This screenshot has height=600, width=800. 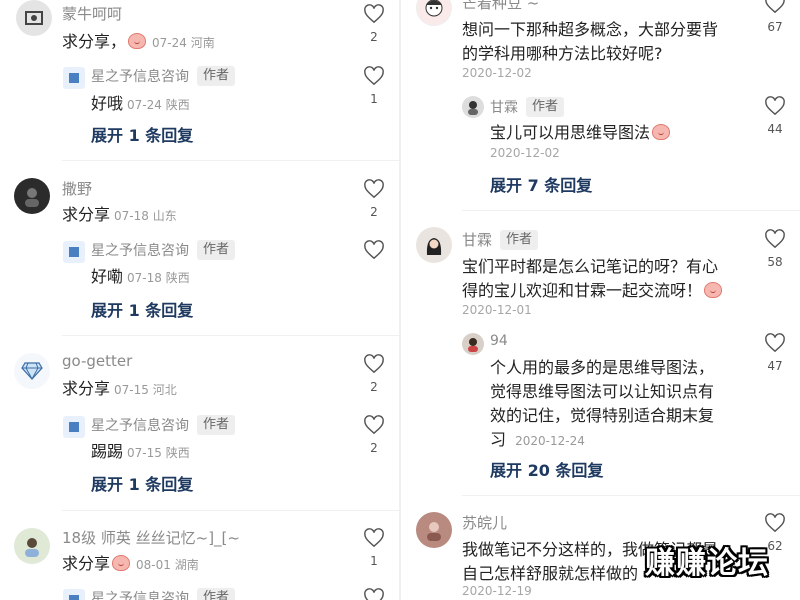 I want to click on reply-line: 效的记住，觉得特别适合期末复, so click(x=602, y=415).